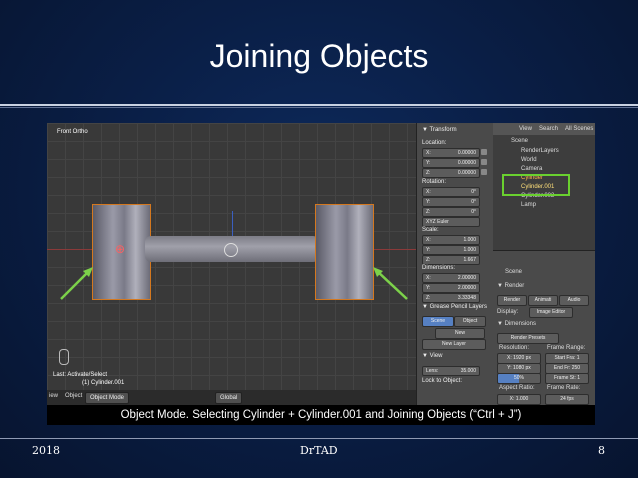  Describe the element at coordinates (528, 338) in the screenshot. I see `render-presets-select: Render Presets` at that location.